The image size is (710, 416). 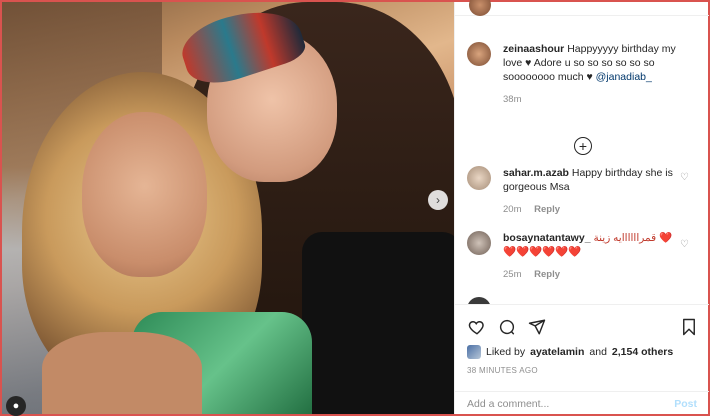 I want to click on chevron-right-icon: ›, so click(x=438, y=200).